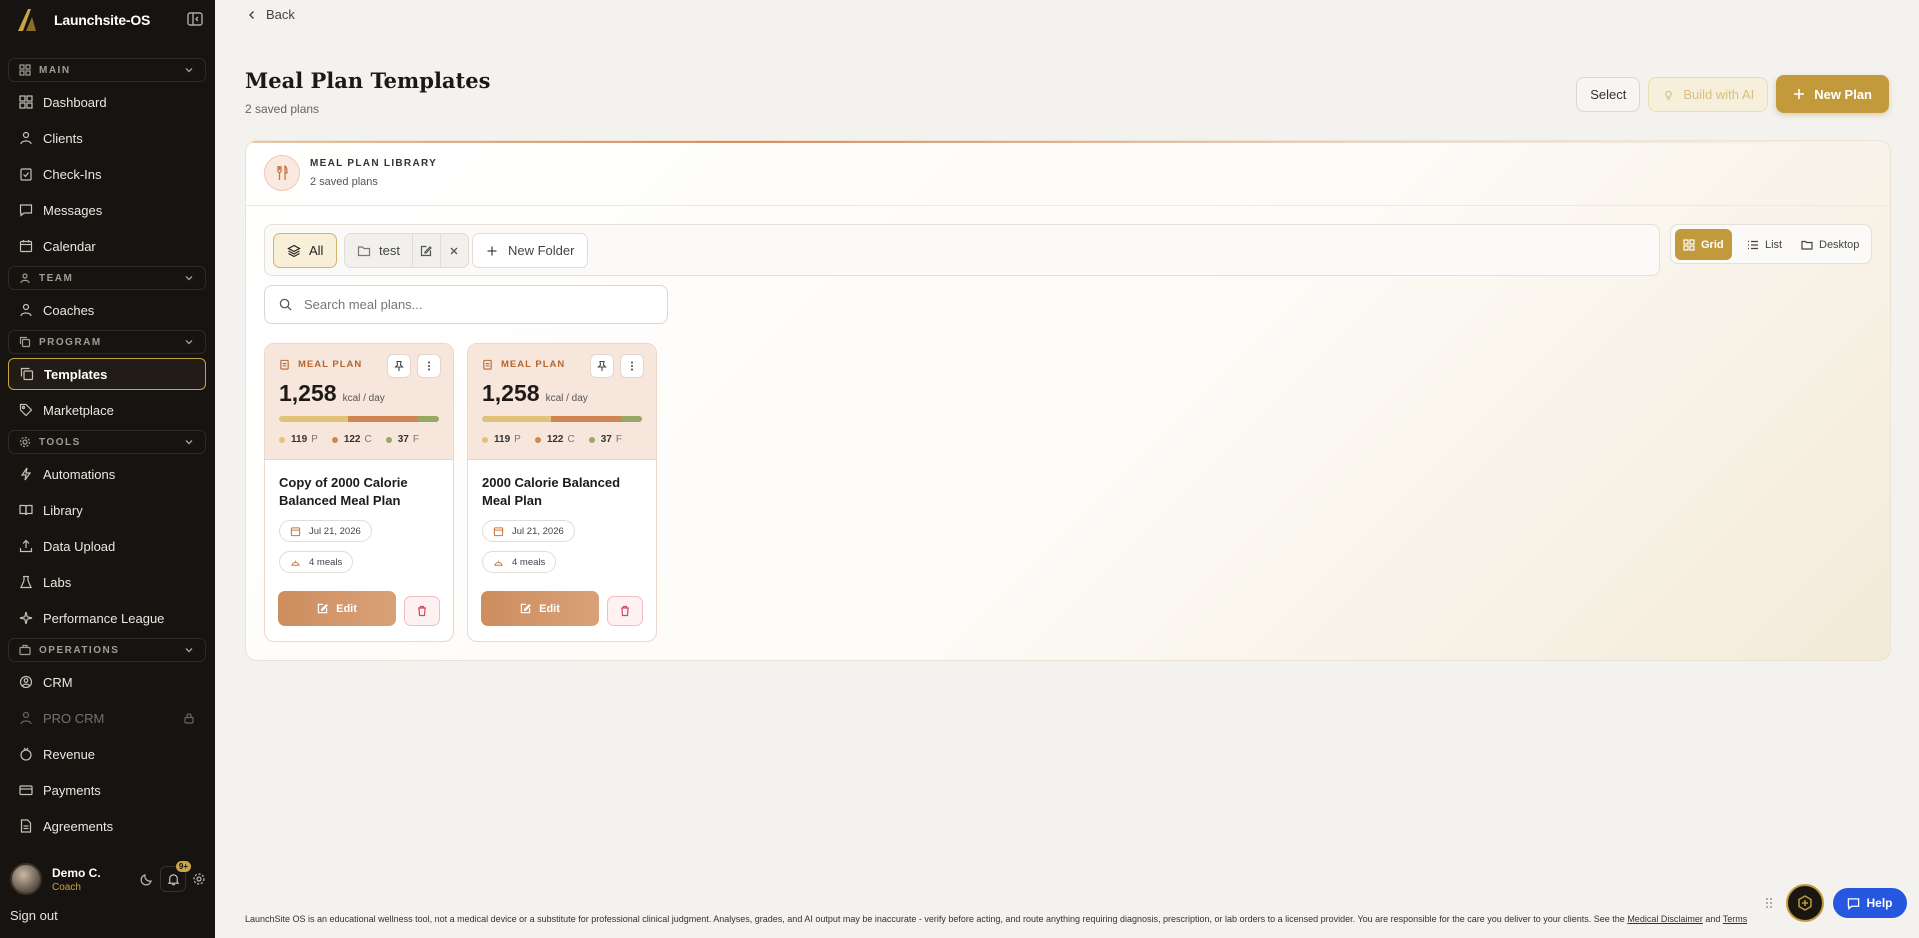 Image resolution: width=1919 pixels, height=938 pixels. What do you see at coordinates (183, 866) in the screenshot?
I see `notification-badge: 9+` at bounding box center [183, 866].